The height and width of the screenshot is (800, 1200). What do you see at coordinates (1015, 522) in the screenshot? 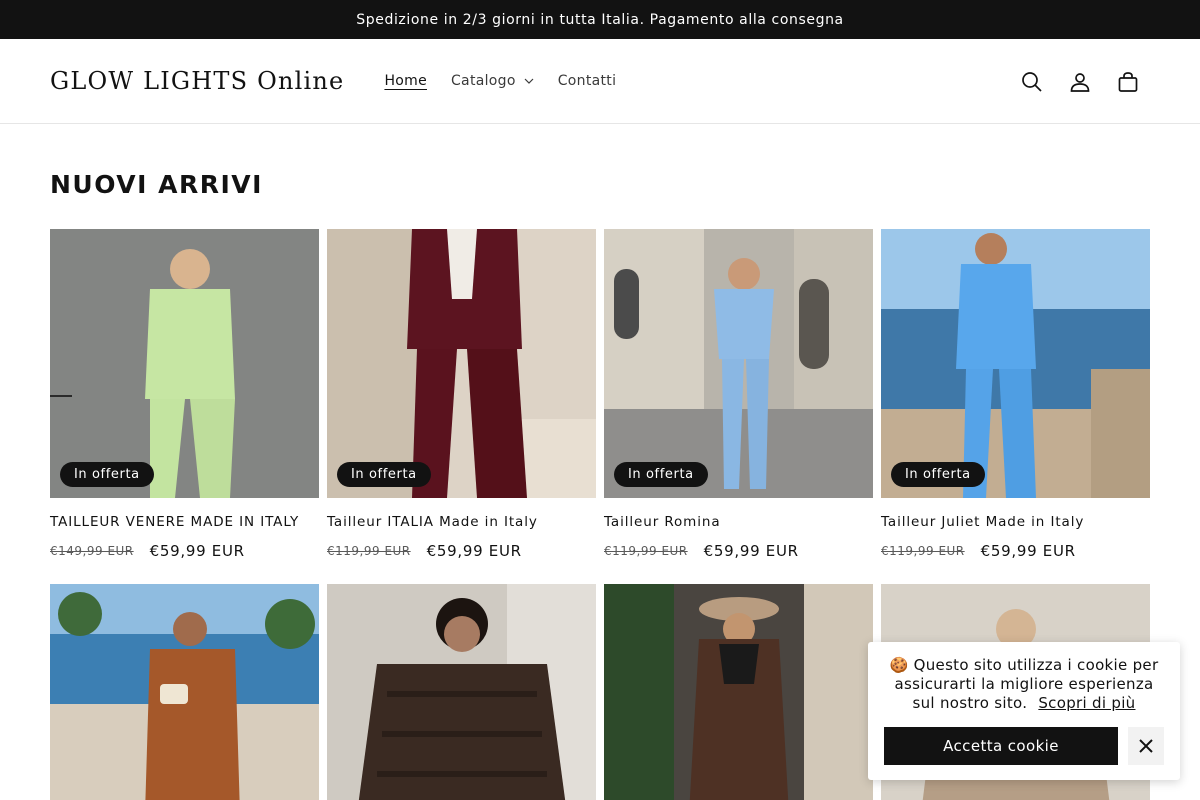
I see `product-title: Tailleur Juliet Made in Italy` at bounding box center [1015, 522].